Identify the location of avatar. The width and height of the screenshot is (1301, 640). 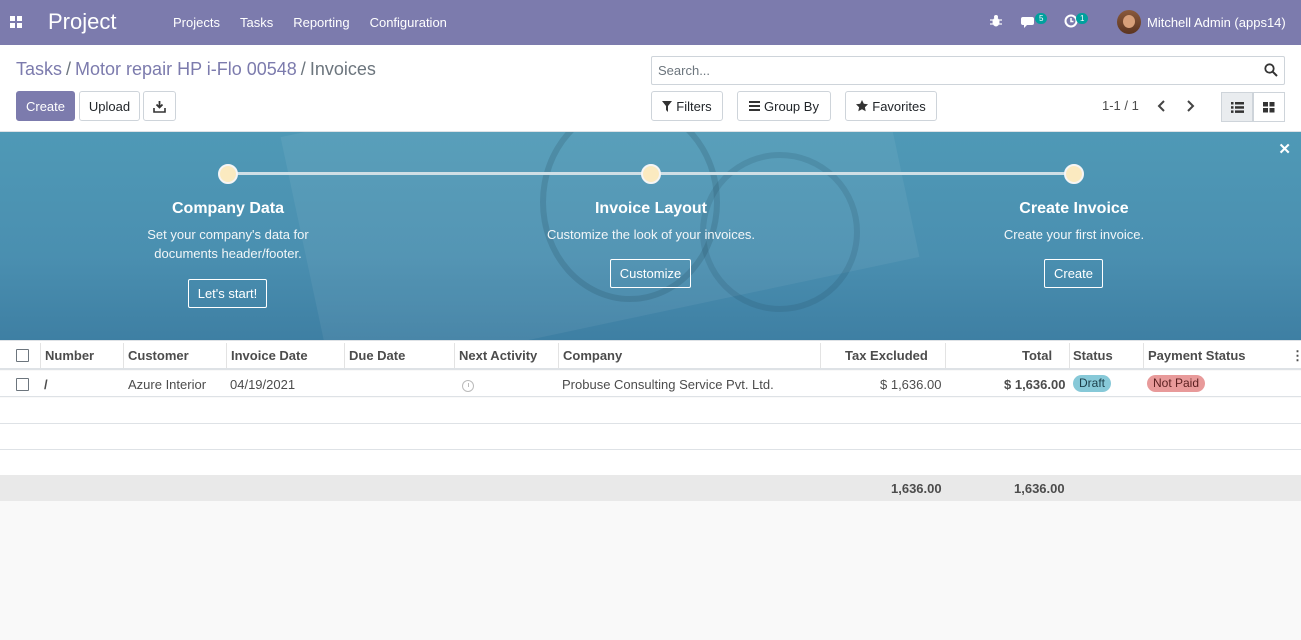
(1129, 22).